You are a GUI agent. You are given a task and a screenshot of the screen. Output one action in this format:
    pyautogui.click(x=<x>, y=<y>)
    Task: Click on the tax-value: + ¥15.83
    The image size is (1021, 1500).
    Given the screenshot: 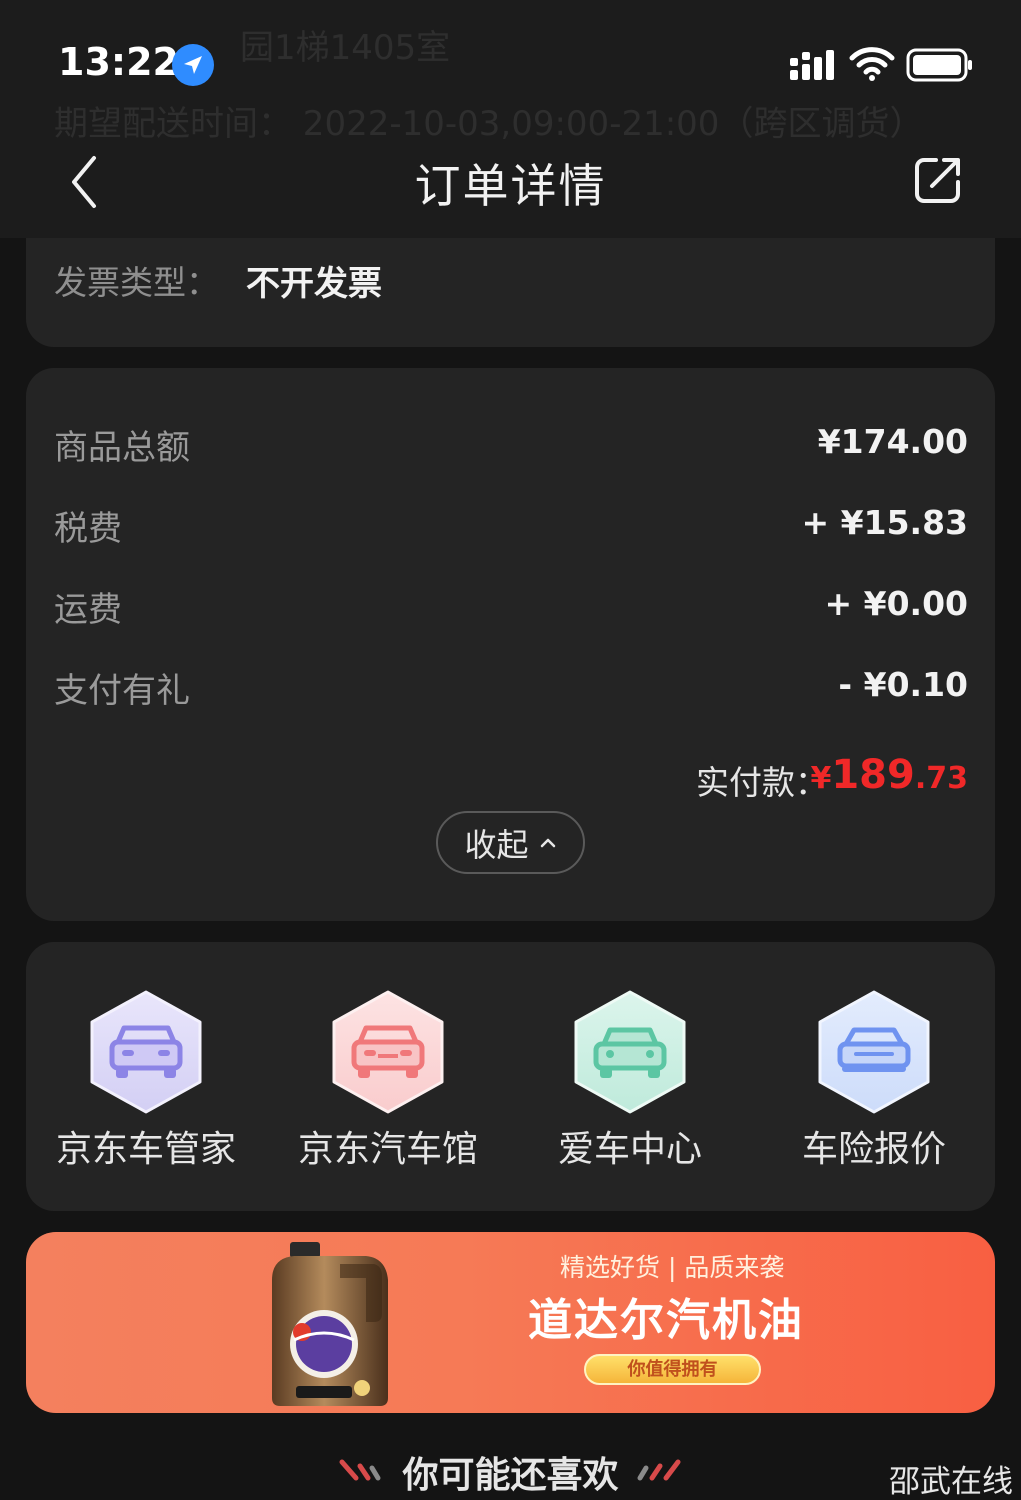 What is the action you would take?
    pyautogui.click(x=884, y=522)
    